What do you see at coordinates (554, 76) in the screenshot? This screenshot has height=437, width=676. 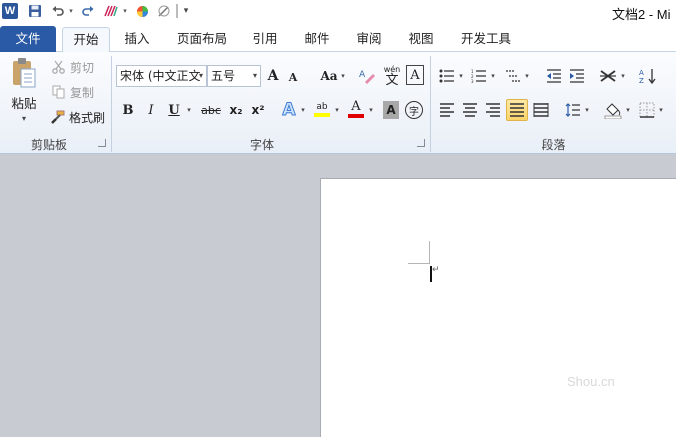 I see `decrease-indent-icon` at bounding box center [554, 76].